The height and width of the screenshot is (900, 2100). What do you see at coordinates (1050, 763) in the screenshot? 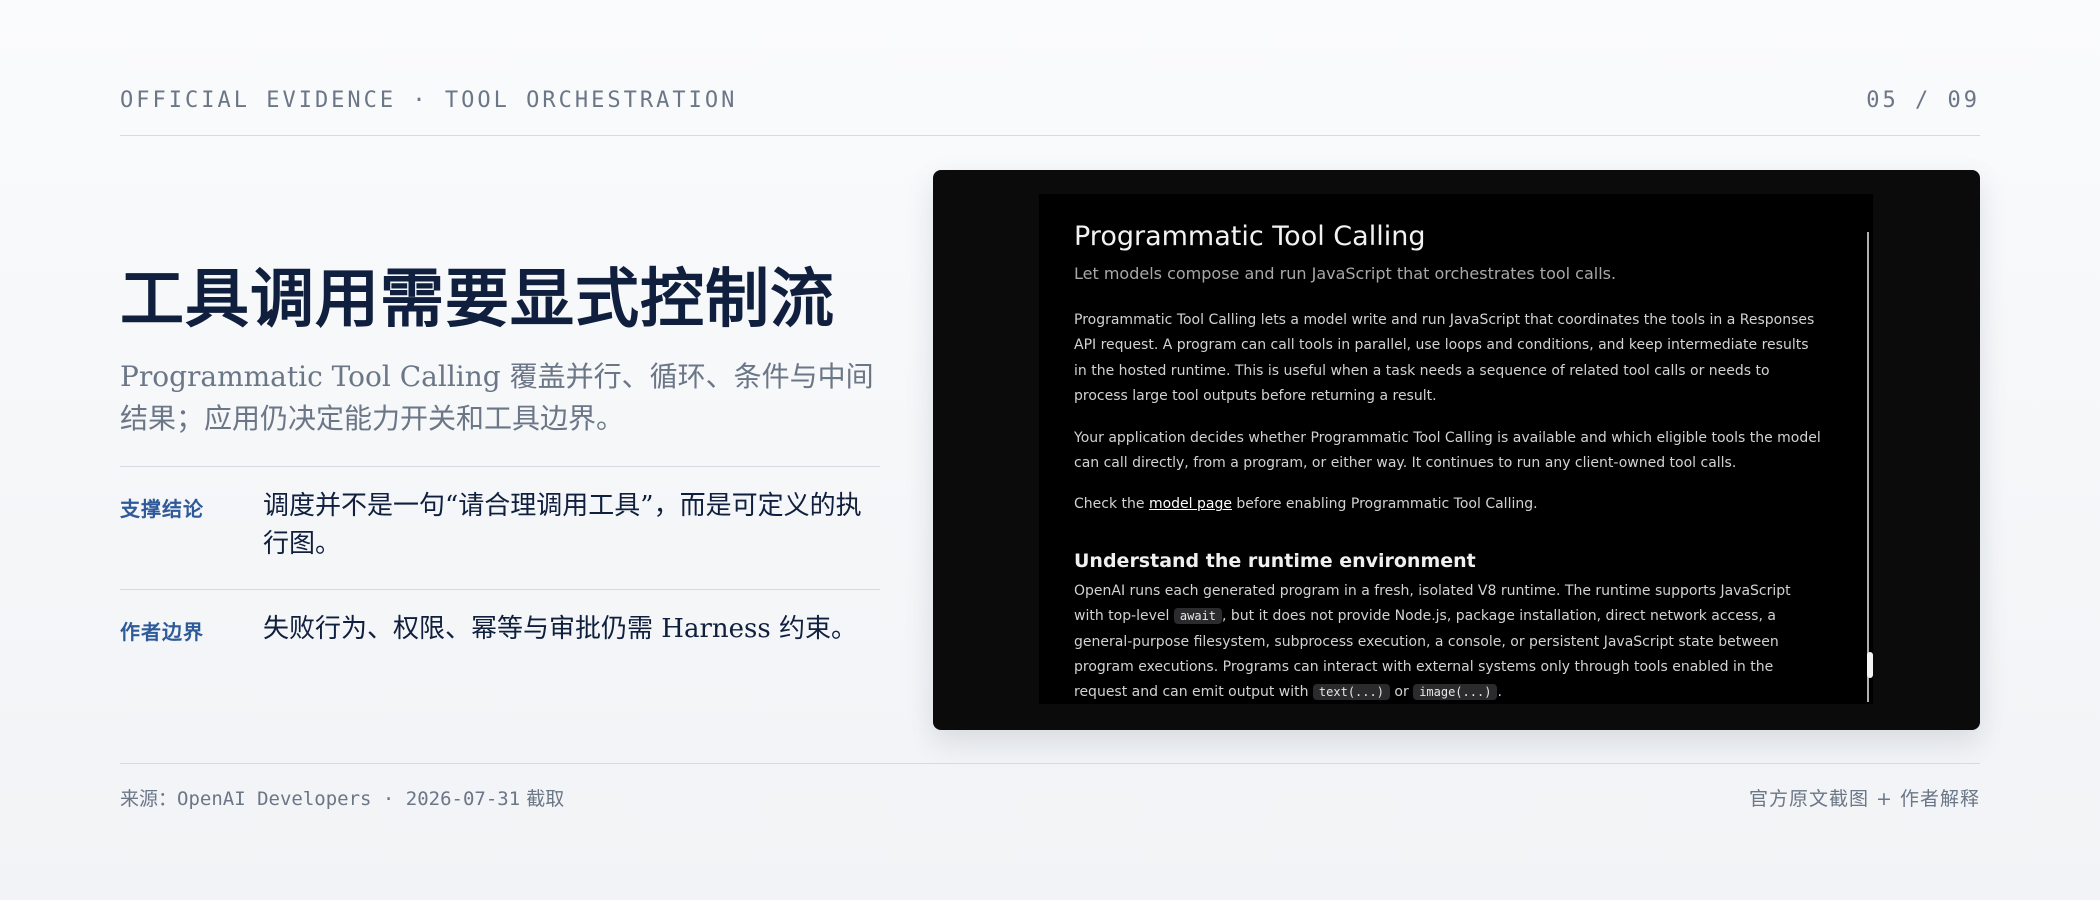
I see `footer-divider` at bounding box center [1050, 763].